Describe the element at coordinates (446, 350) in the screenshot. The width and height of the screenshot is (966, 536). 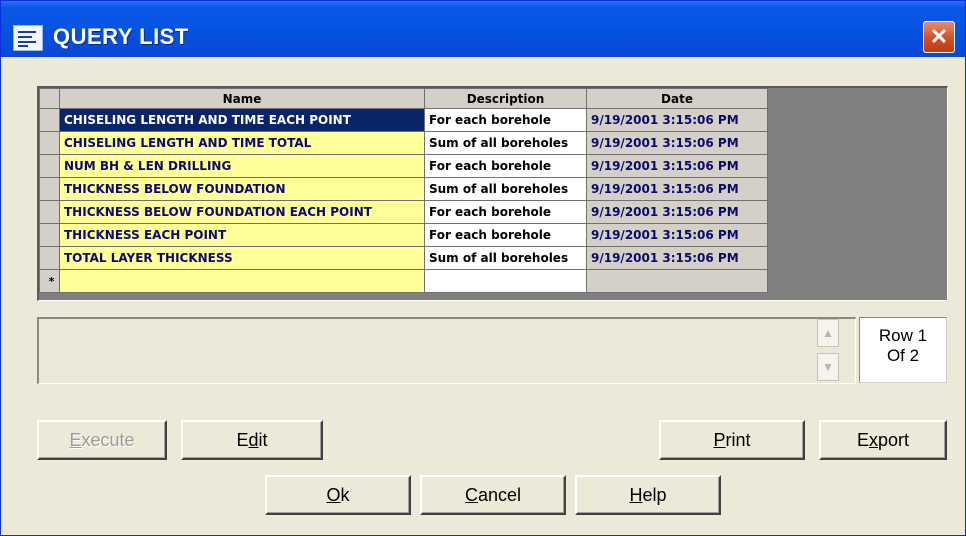
I see `query-text-memo` at that location.